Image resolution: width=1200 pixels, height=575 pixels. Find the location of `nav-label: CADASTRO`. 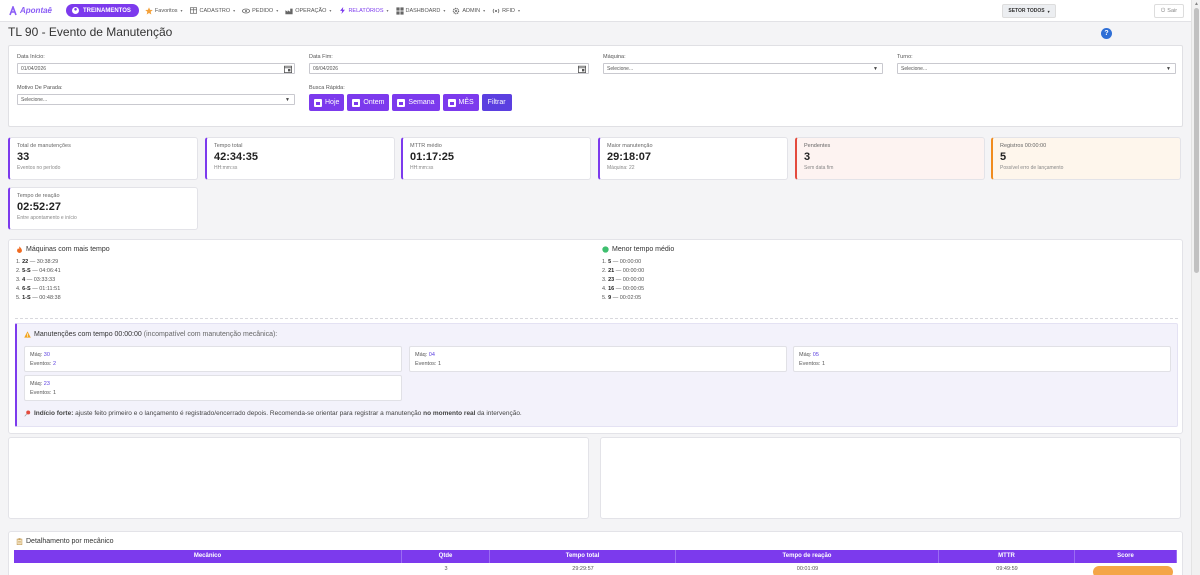

nav-label: CADASTRO is located at coordinates (215, 10).